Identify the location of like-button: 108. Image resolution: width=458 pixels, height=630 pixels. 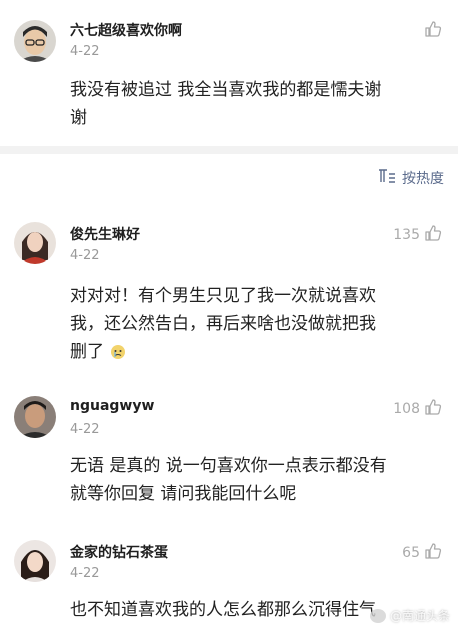
(417, 409).